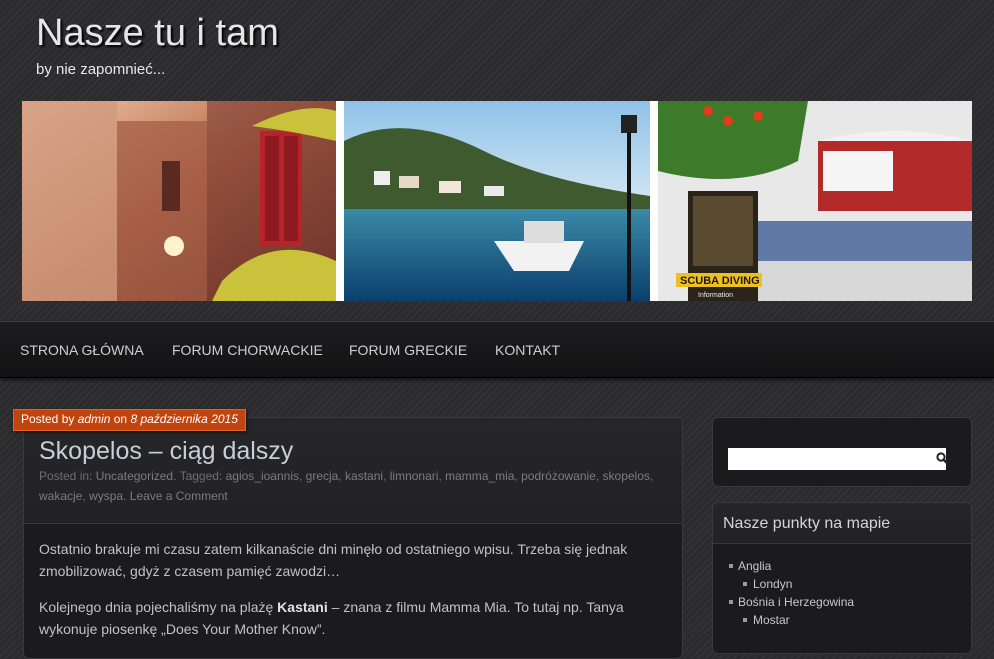 The image size is (994, 659). What do you see at coordinates (837, 459) in the screenshot?
I see `search-input` at bounding box center [837, 459].